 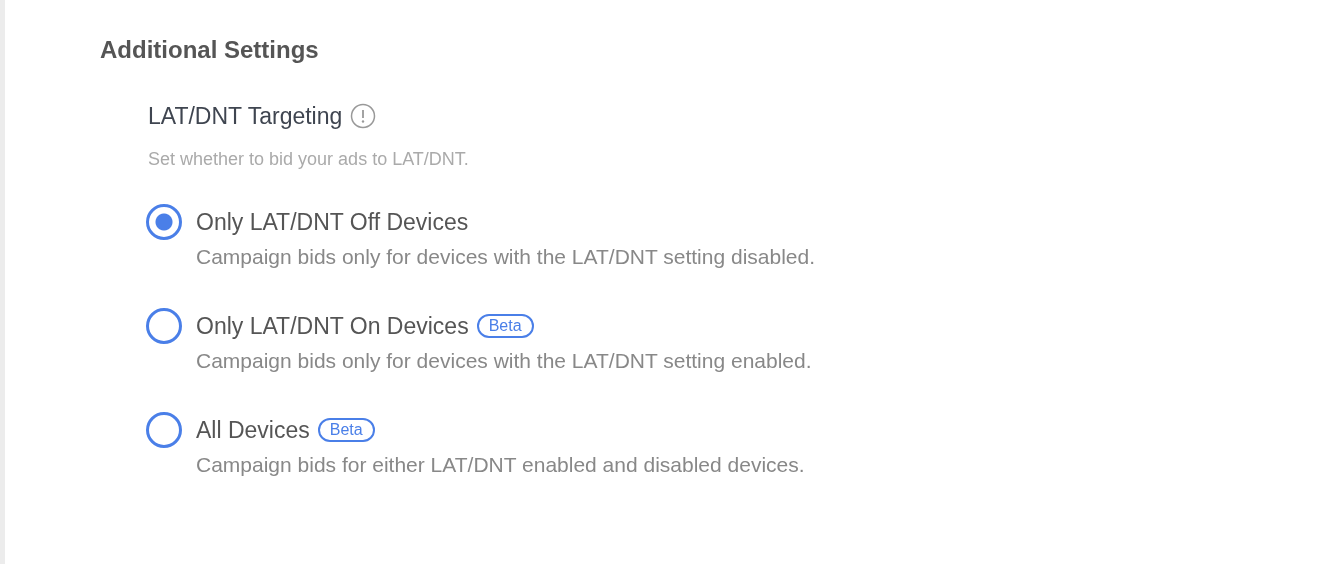 What do you see at coordinates (253, 430) in the screenshot?
I see `option-label: All Devices` at bounding box center [253, 430].